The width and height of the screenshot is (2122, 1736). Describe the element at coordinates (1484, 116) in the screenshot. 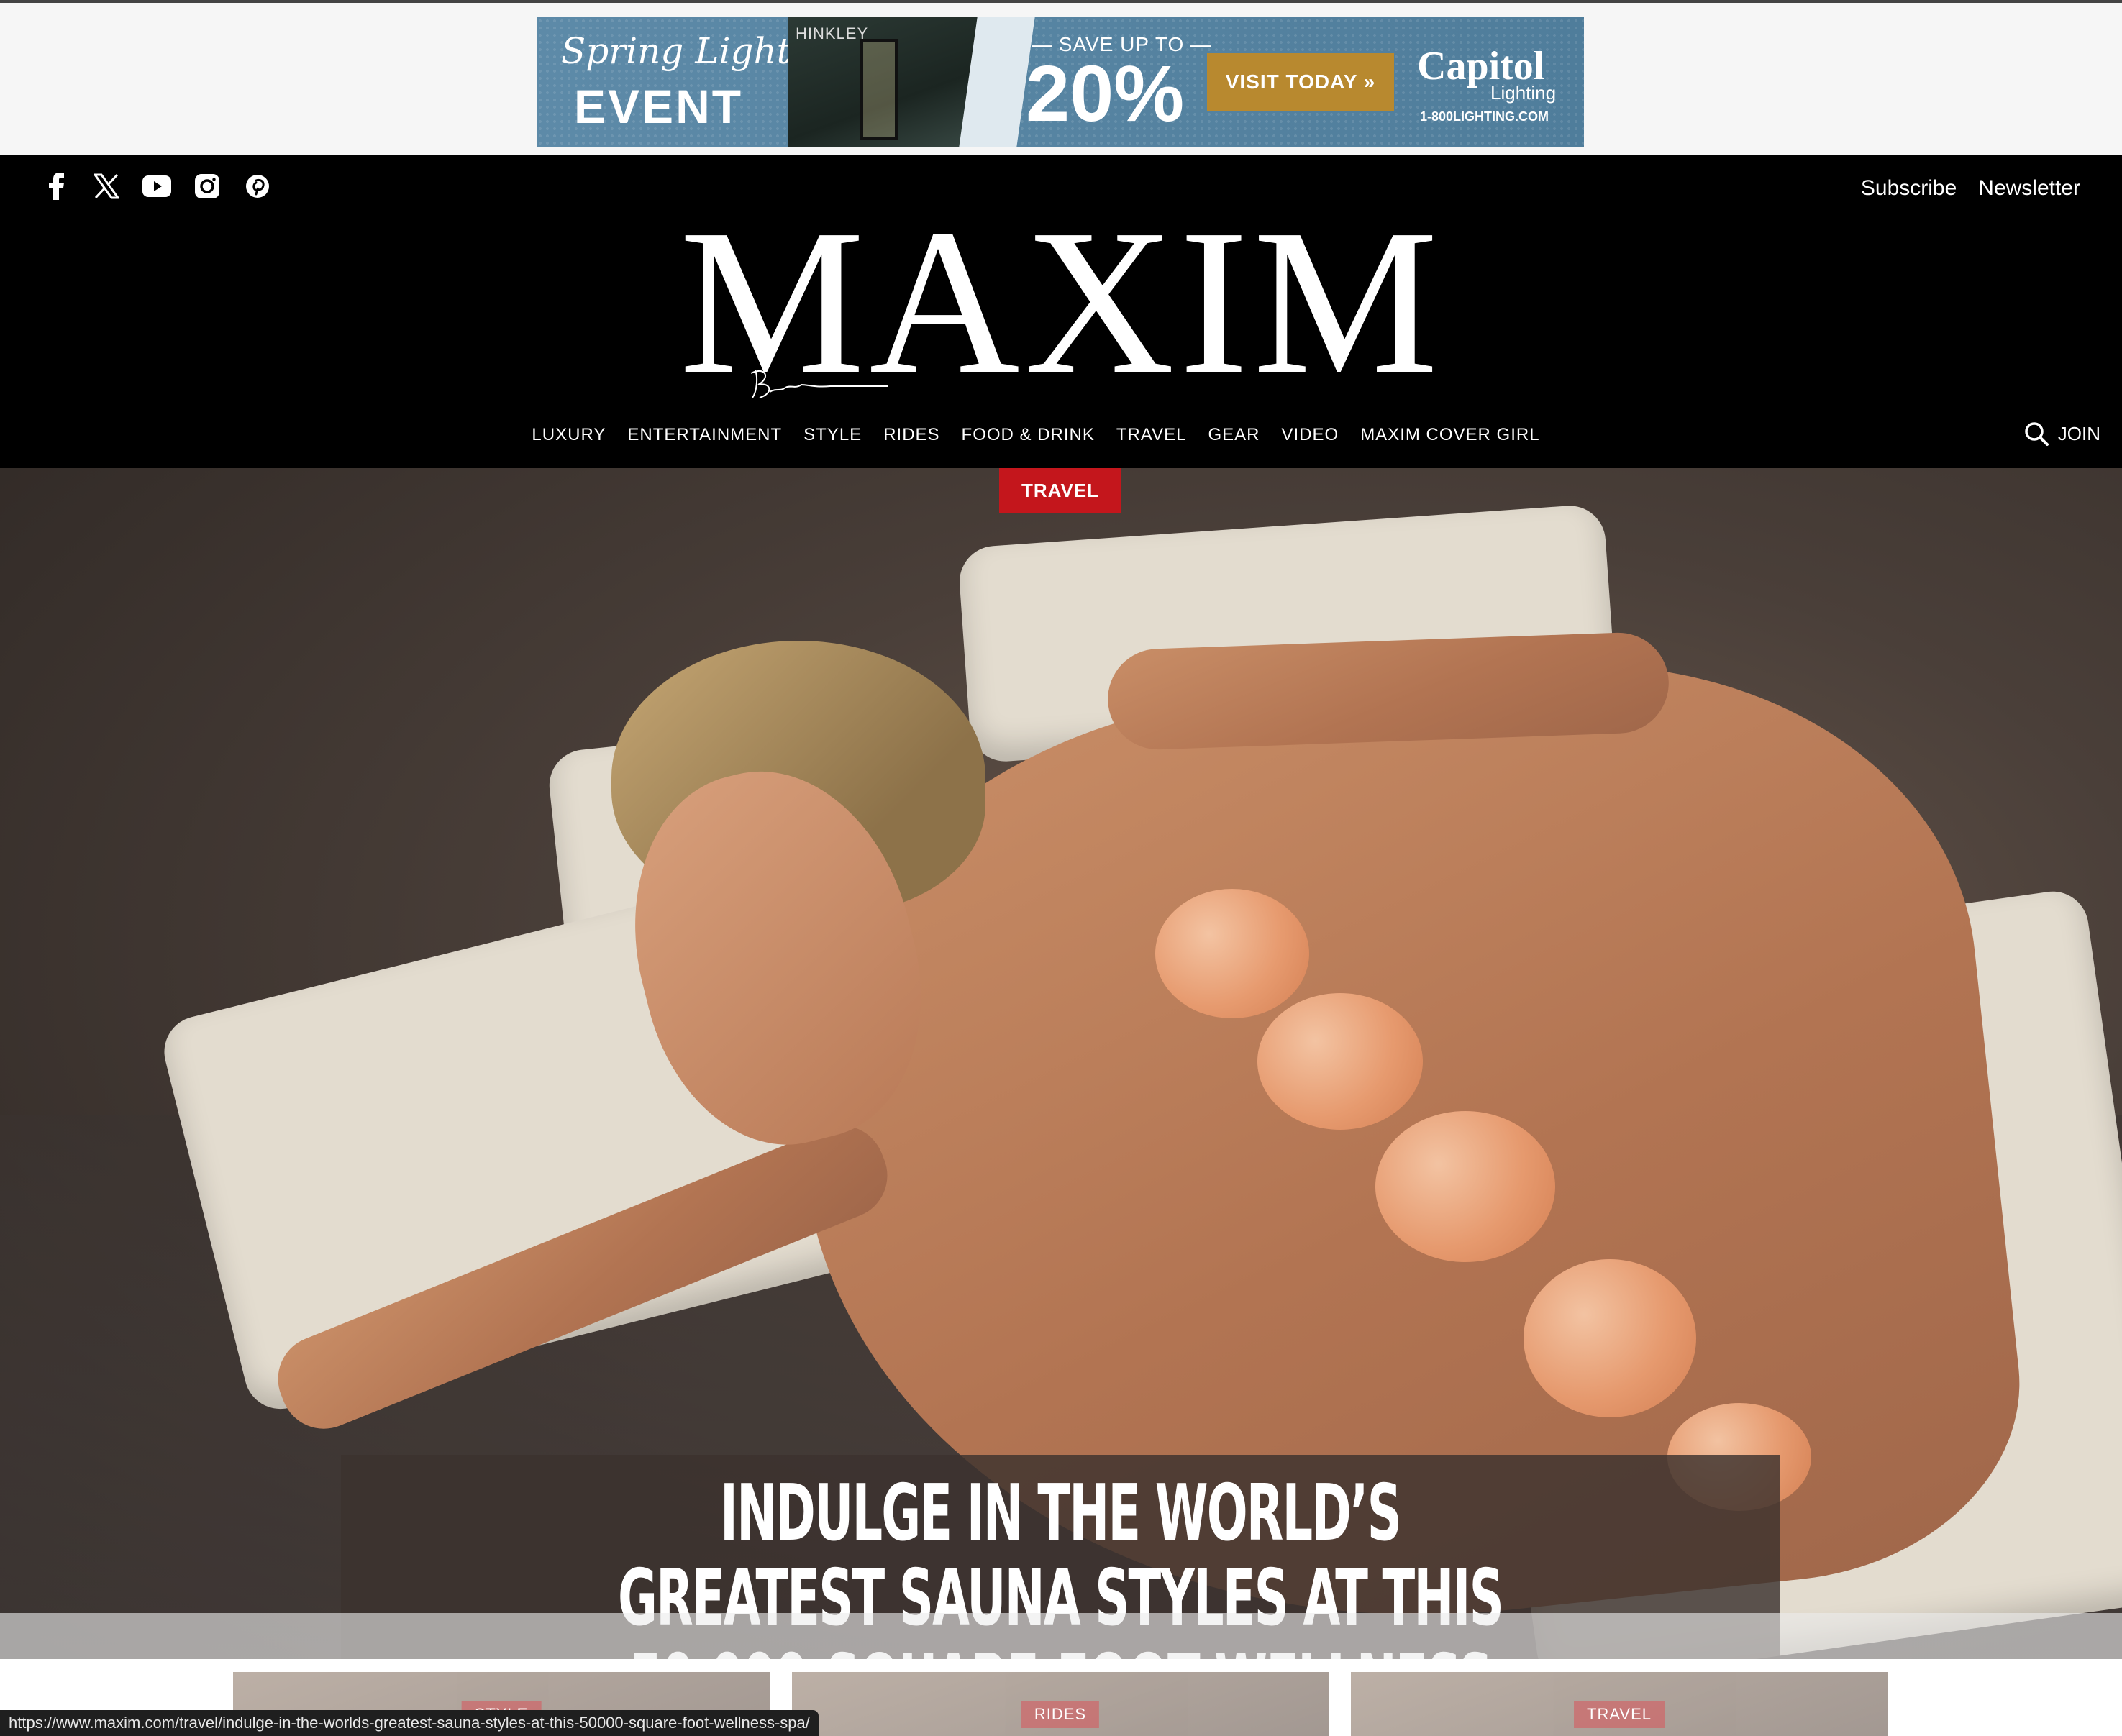

I see `ad-phone: 1-800LIGHTING.COM` at that location.